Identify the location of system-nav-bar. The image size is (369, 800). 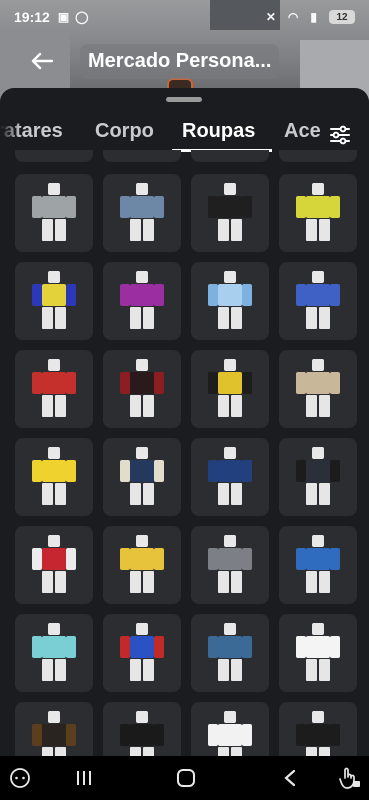
(184, 778).